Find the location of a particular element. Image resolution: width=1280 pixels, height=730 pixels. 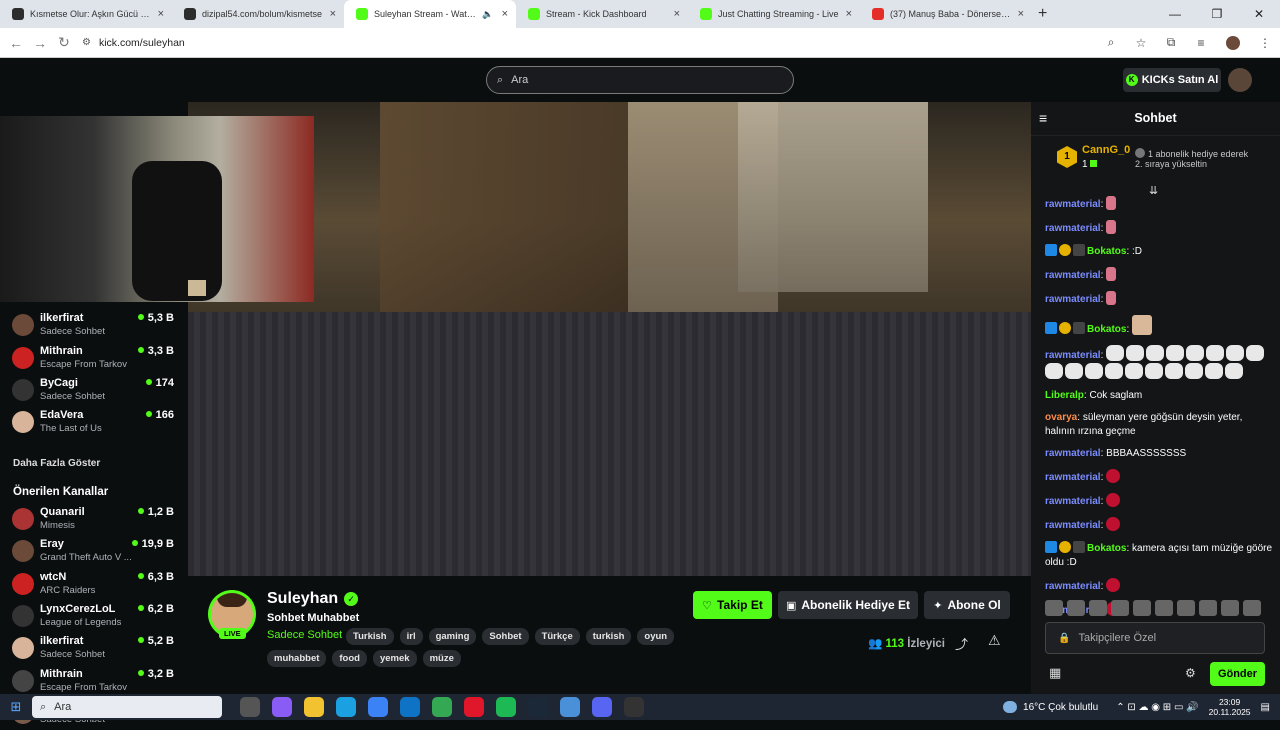

browser-tab: Stream - Kick Dashboard × is located at coordinates (602, 14).